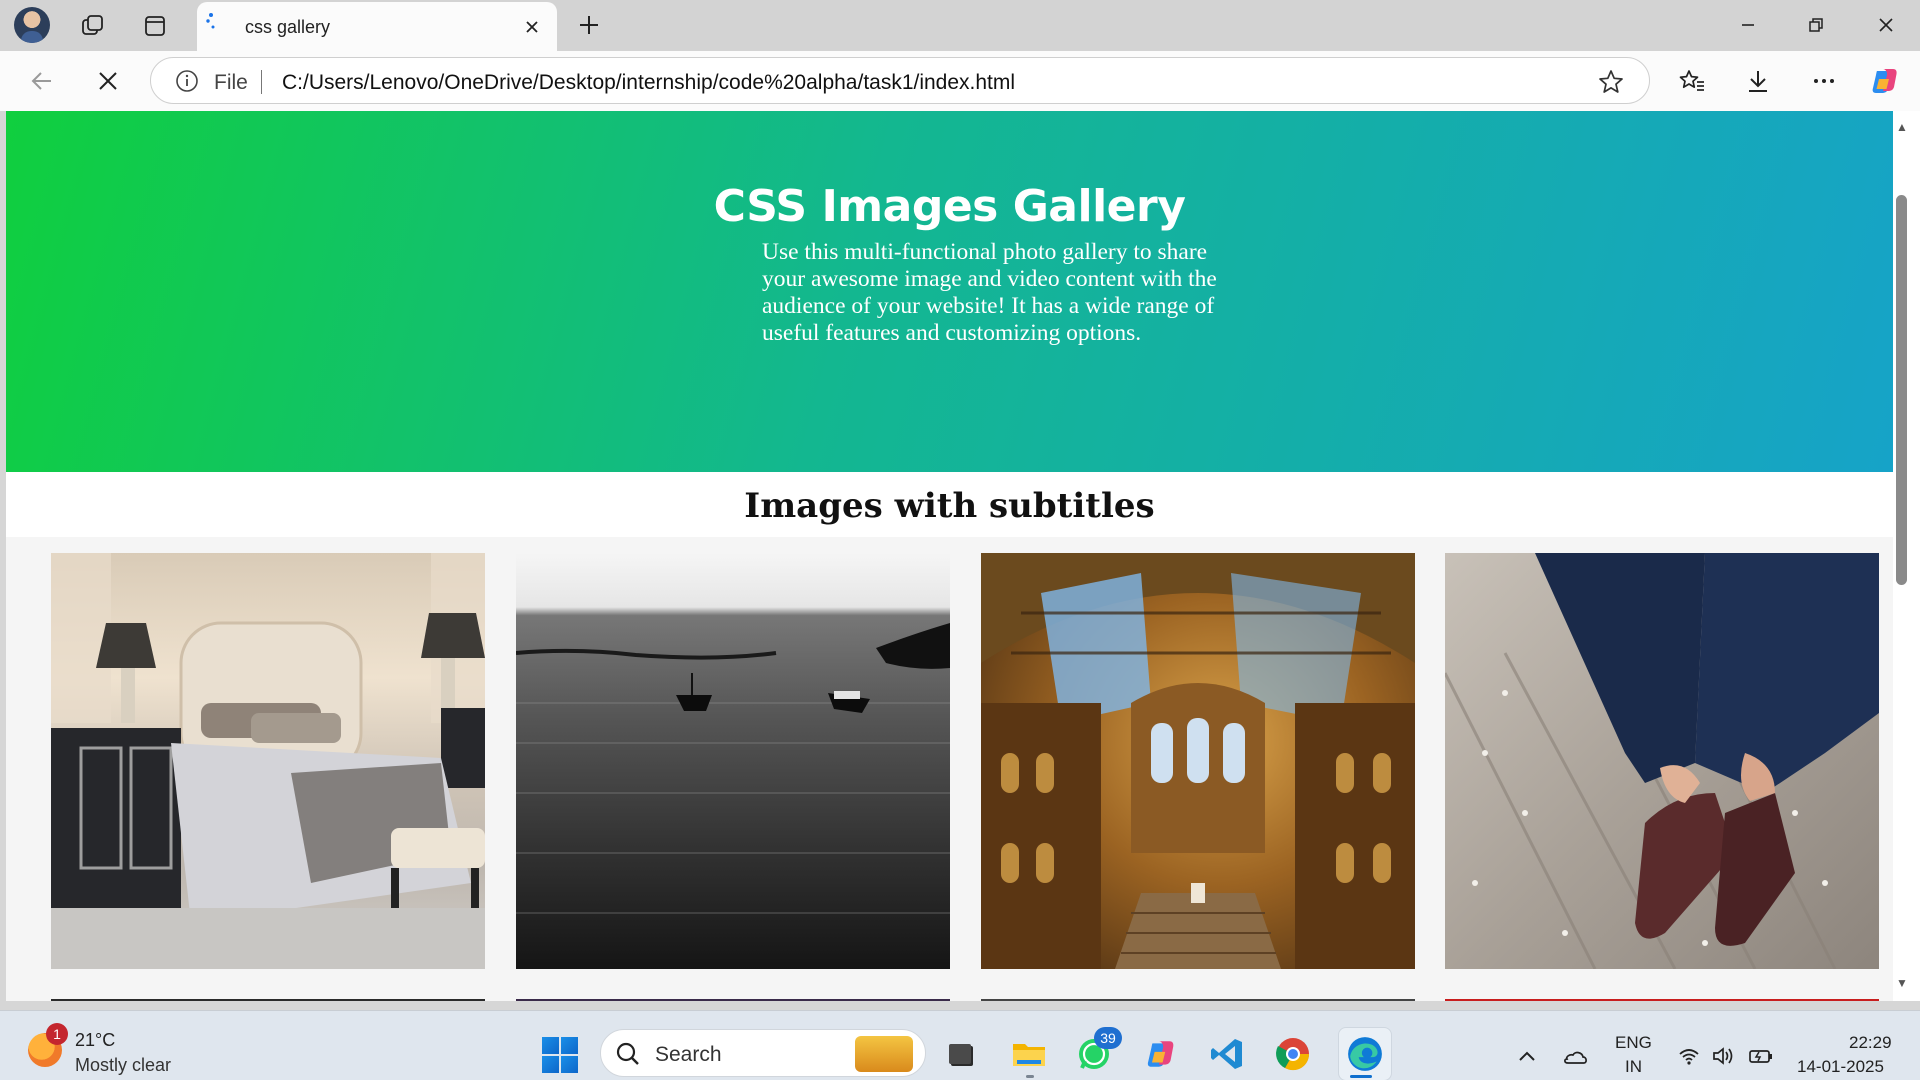  What do you see at coordinates (57, 1034) in the screenshot?
I see `weather-badge: 1` at bounding box center [57, 1034].